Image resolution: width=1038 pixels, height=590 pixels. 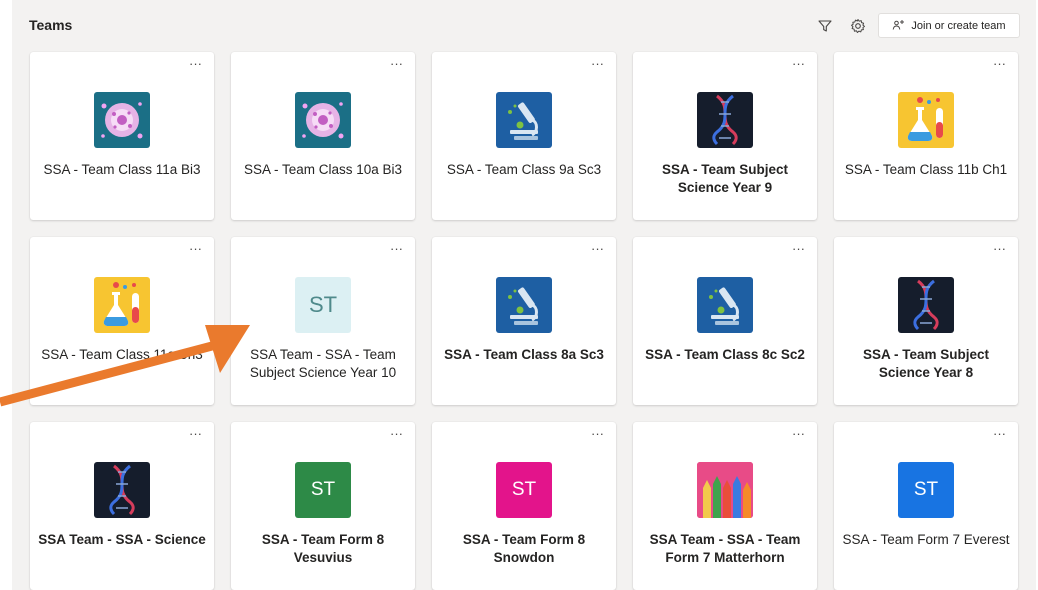 What do you see at coordinates (958, 25) in the screenshot?
I see `join-button-label: Join or create team` at bounding box center [958, 25].